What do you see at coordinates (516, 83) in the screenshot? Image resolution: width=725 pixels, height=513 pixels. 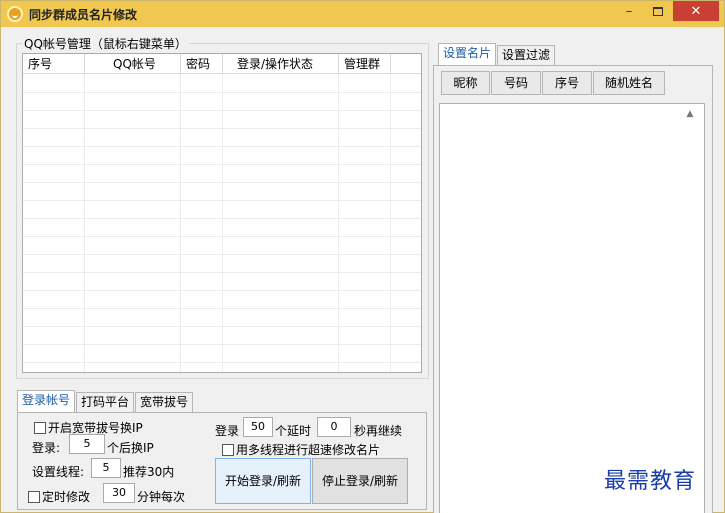 I see `insert-number-button: 号码` at bounding box center [516, 83].